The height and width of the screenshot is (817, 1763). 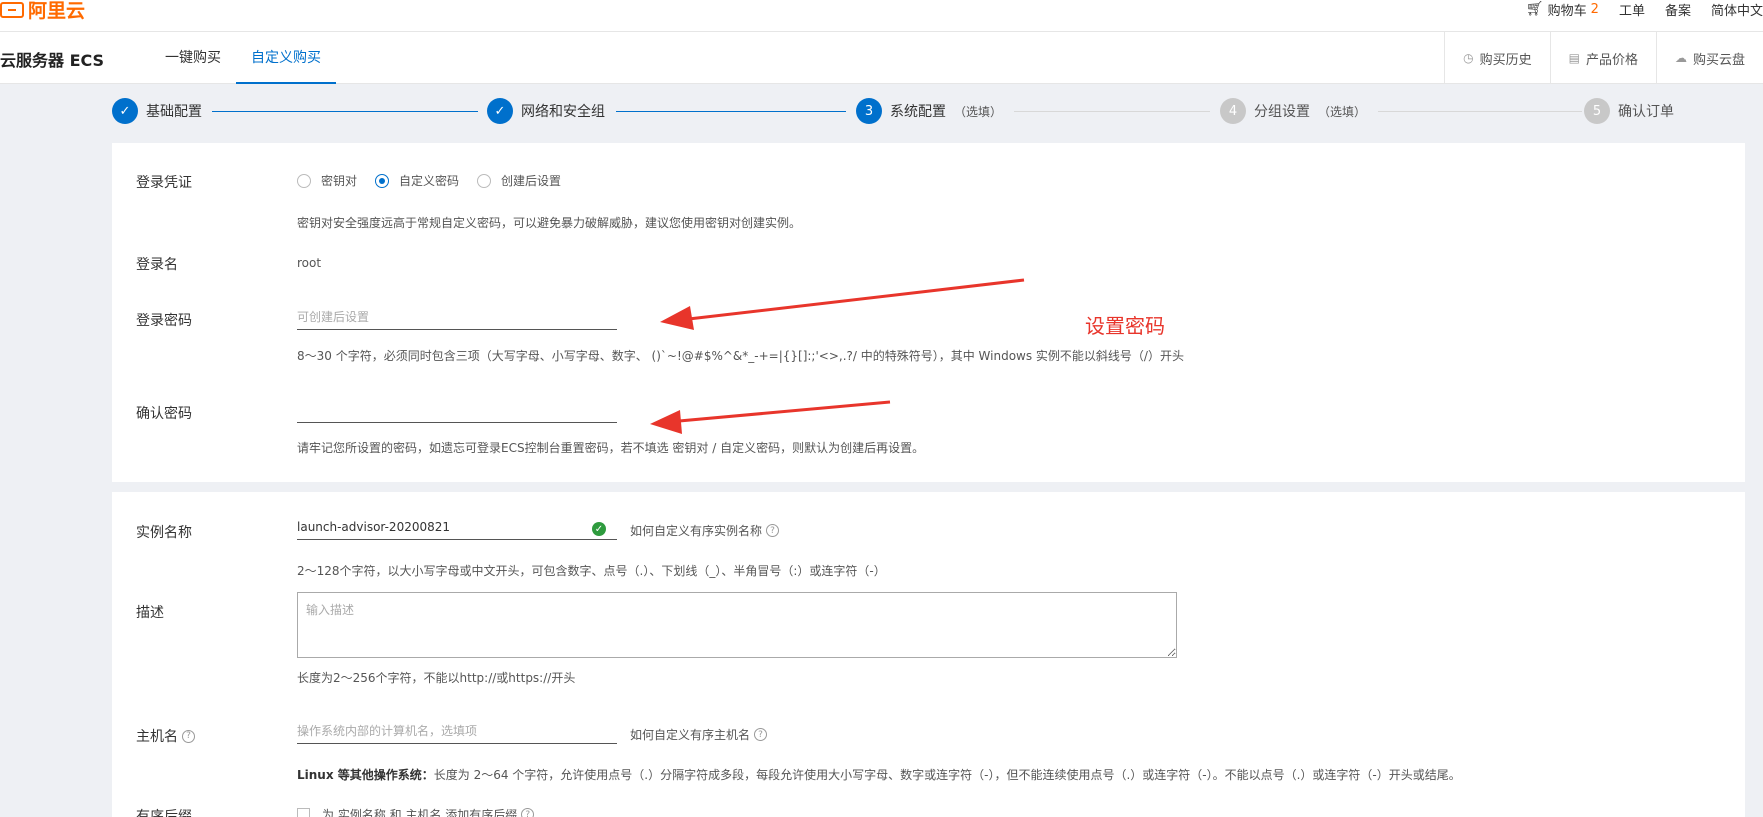 I want to click on logo-text: 阿里云, so click(x=57, y=11).